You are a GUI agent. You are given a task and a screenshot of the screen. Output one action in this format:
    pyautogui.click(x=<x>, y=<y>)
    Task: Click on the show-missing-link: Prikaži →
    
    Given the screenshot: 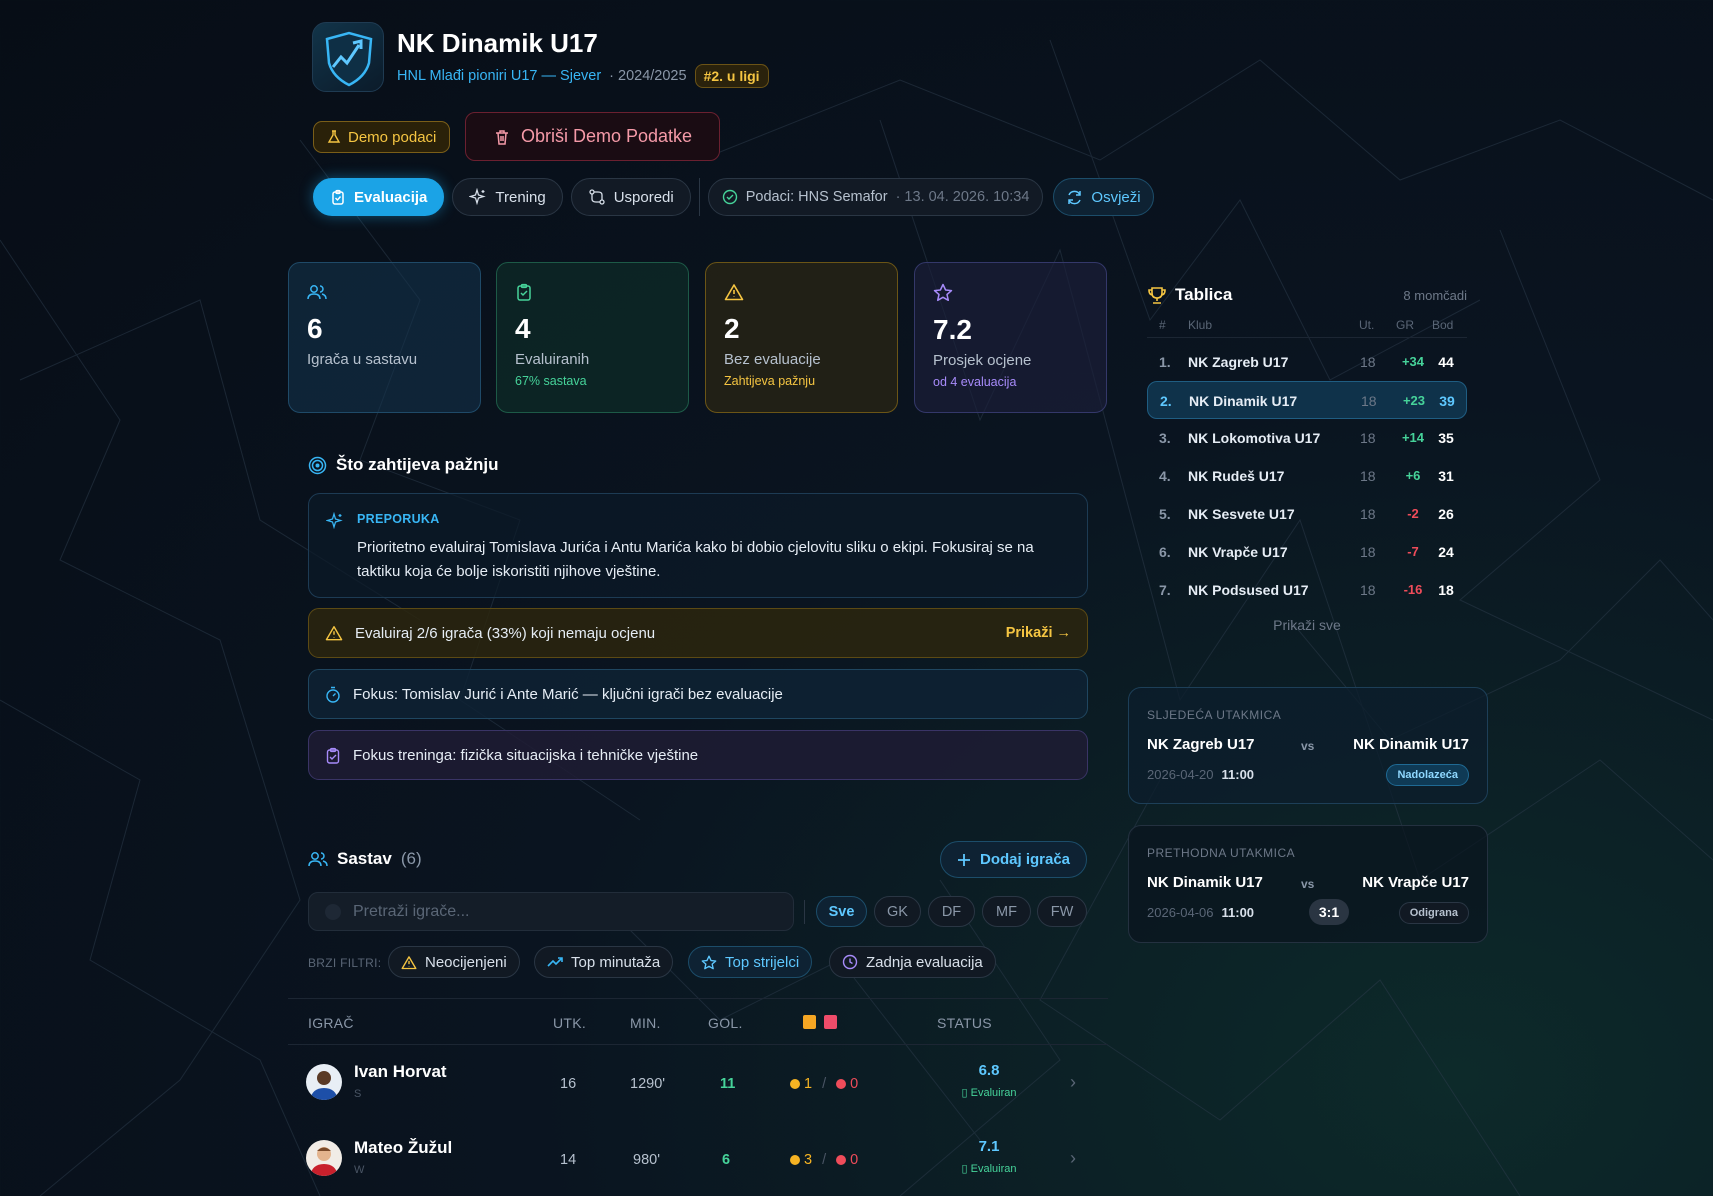 What is the action you would take?
    pyautogui.click(x=1038, y=633)
    